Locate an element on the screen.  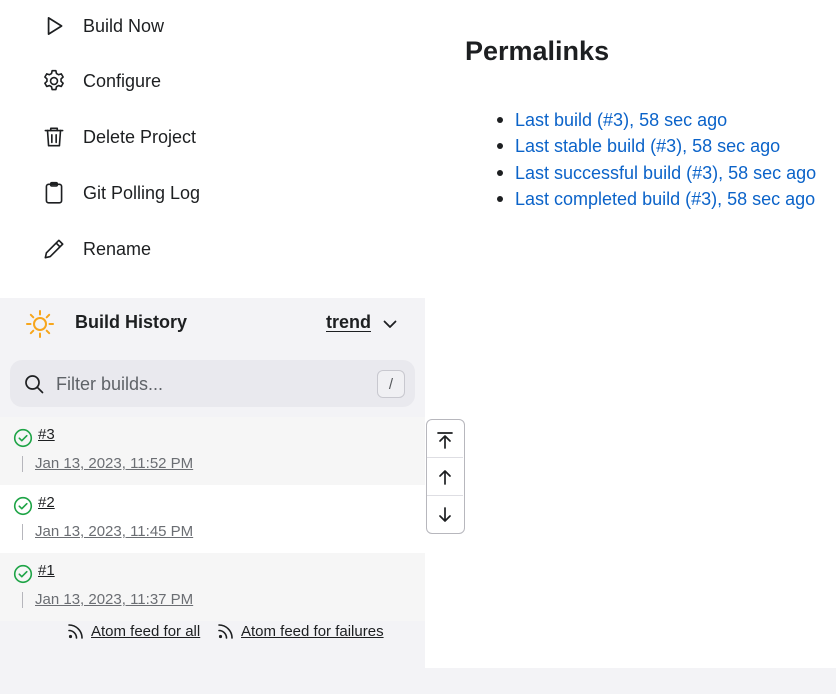
configure-task: Configure is located at coordinates (100, 81).